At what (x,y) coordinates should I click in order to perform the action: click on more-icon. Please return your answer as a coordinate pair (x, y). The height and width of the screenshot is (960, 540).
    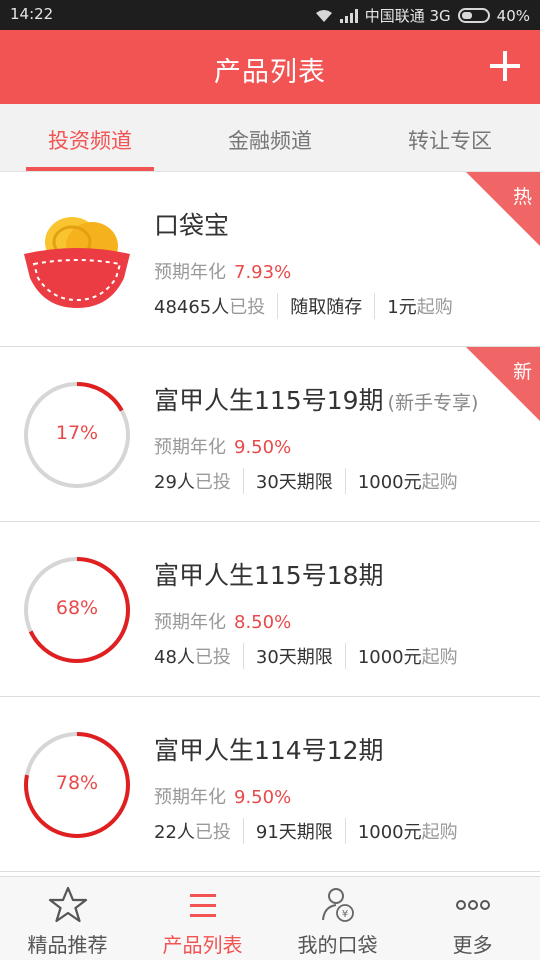
    Looking at the image, I should click on (472, 907).